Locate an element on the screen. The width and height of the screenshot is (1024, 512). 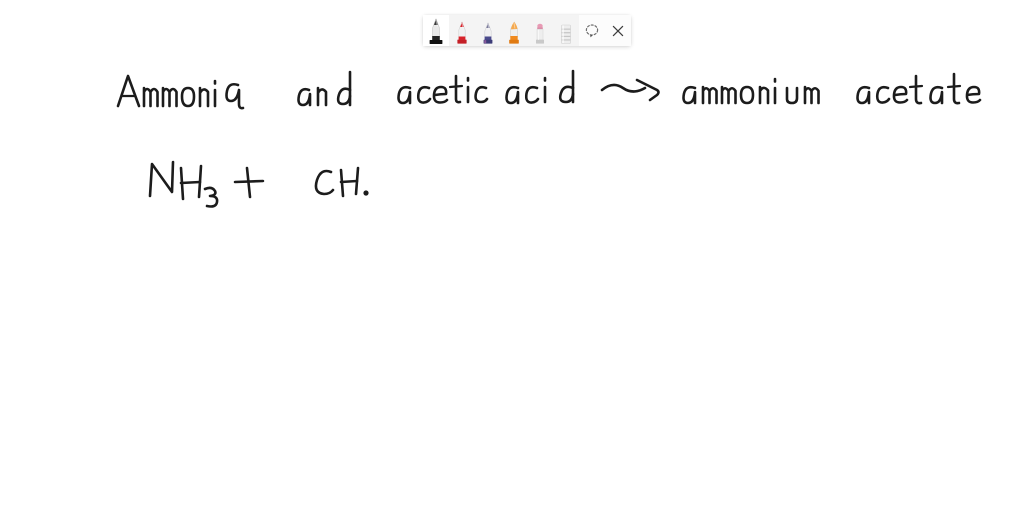
close-button is located at coordinates (618, 30).